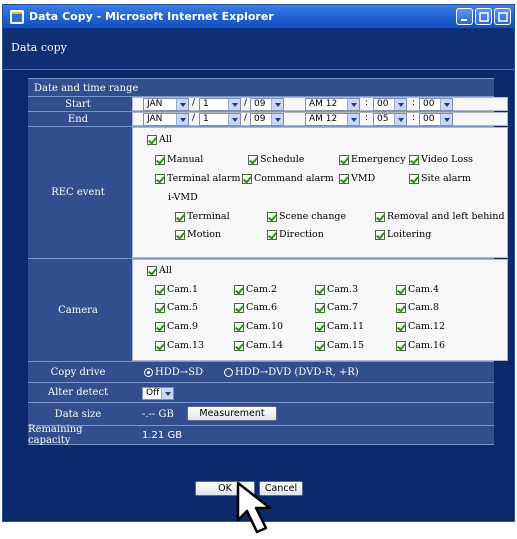  Describe the element at coordinates (255, 307) in the screenshot. I see `camera-checkbox: Cam.6` at that location.